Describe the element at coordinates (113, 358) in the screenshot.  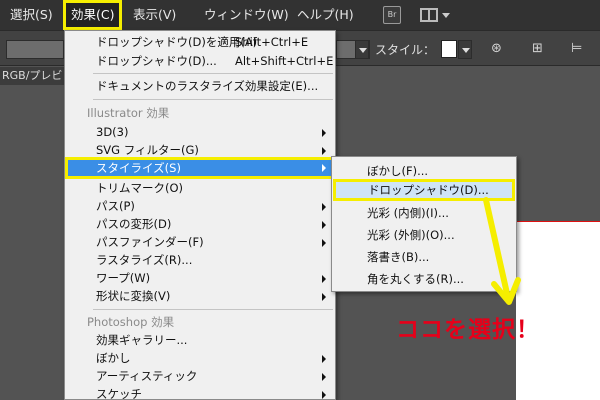
I see `menu-item-label: ぼかし` at that location.